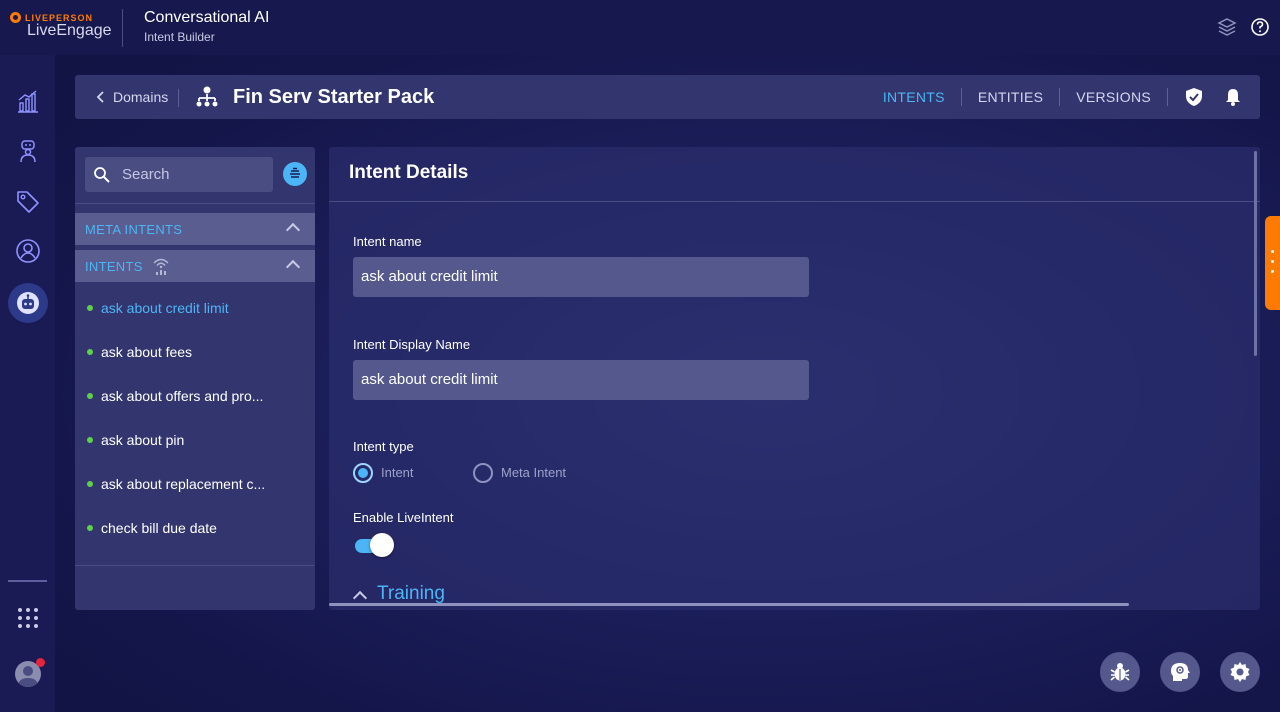 The width and height of the screenshot is (1280, 712). I want to click on left-nav-rail, so click(27, 383).